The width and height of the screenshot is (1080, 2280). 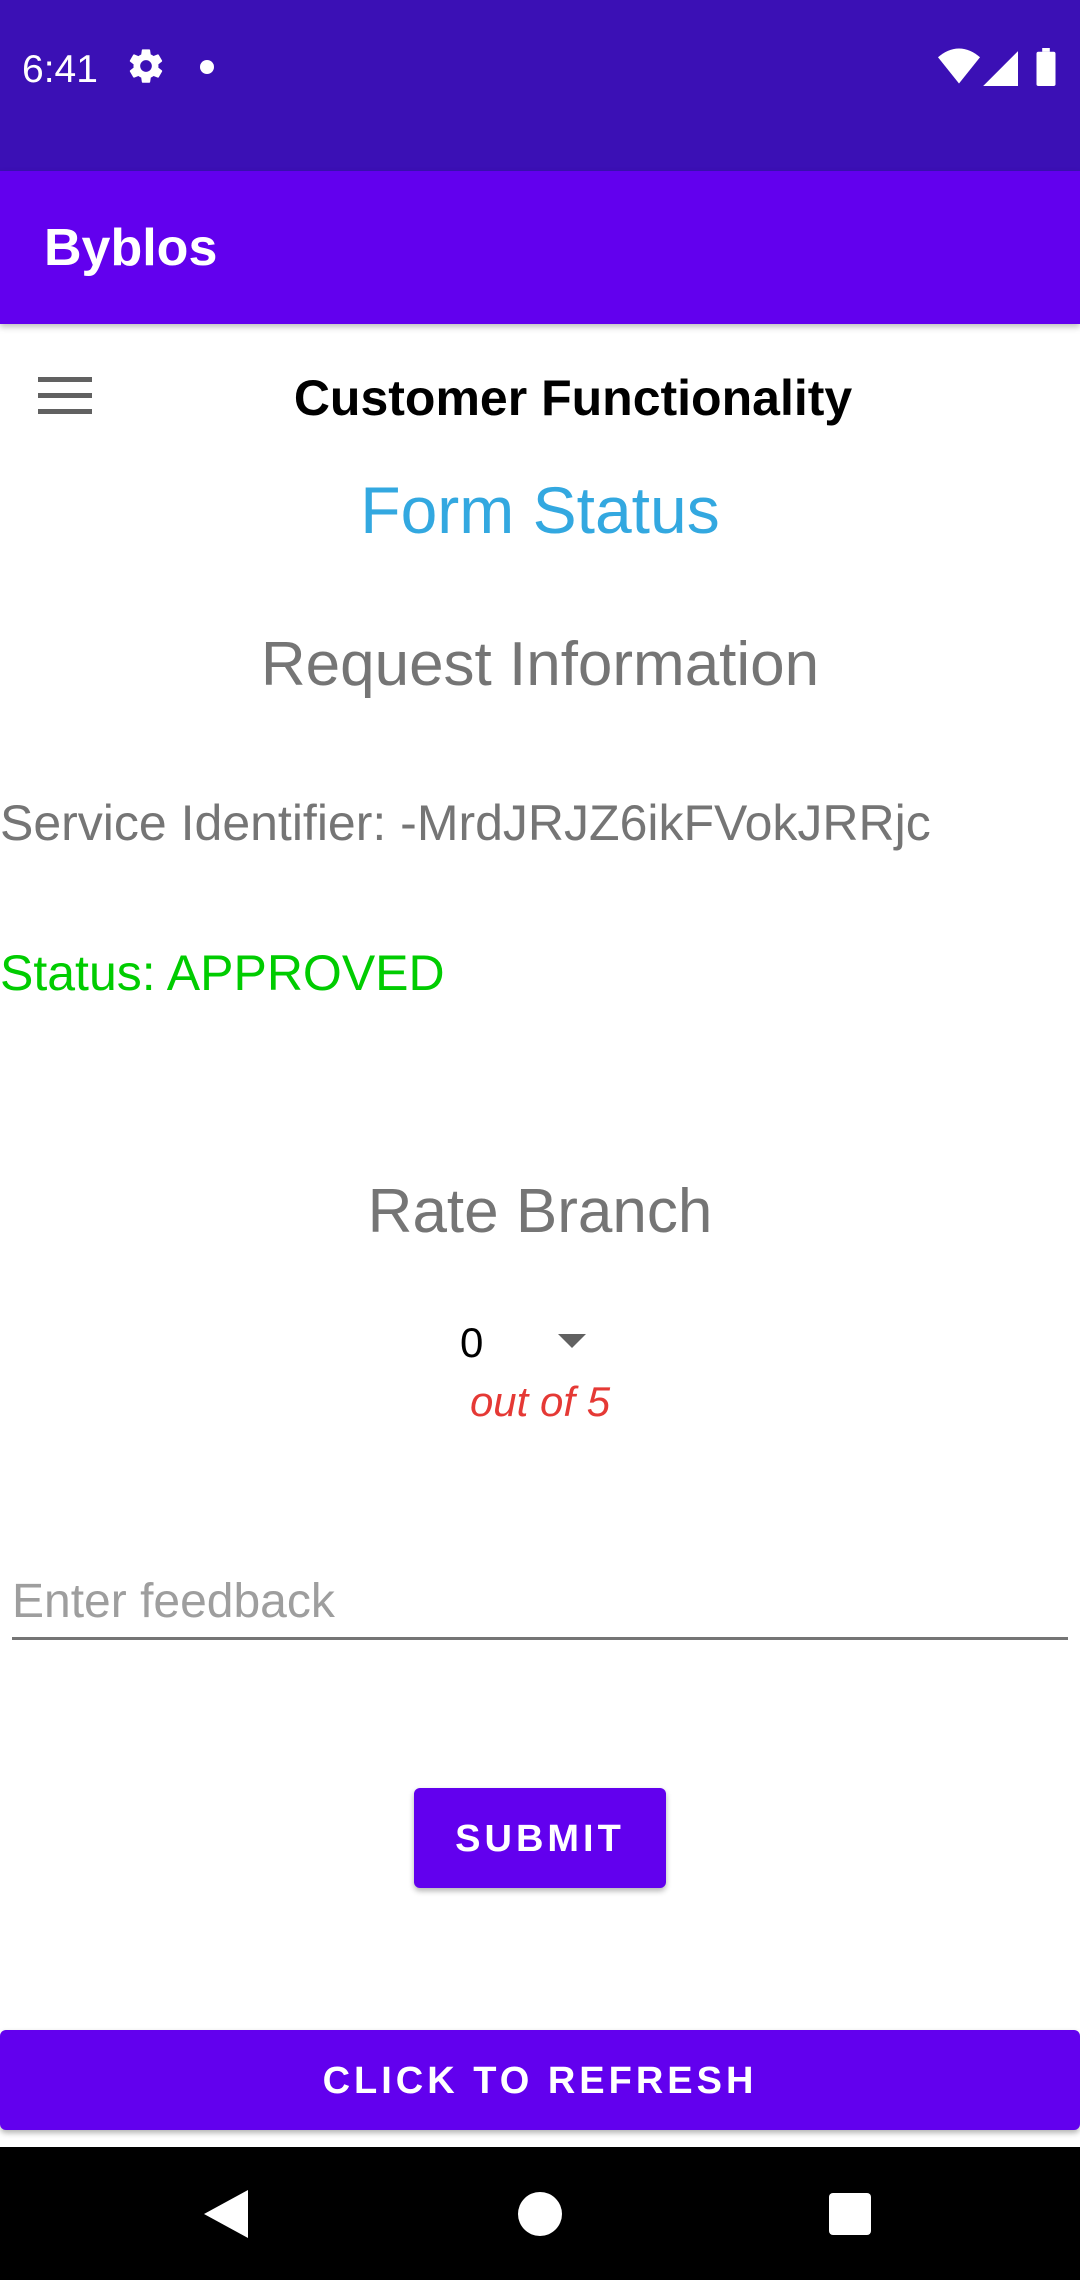 I want to click on page-title: Customer Functionality, so click(x=573, y=398).